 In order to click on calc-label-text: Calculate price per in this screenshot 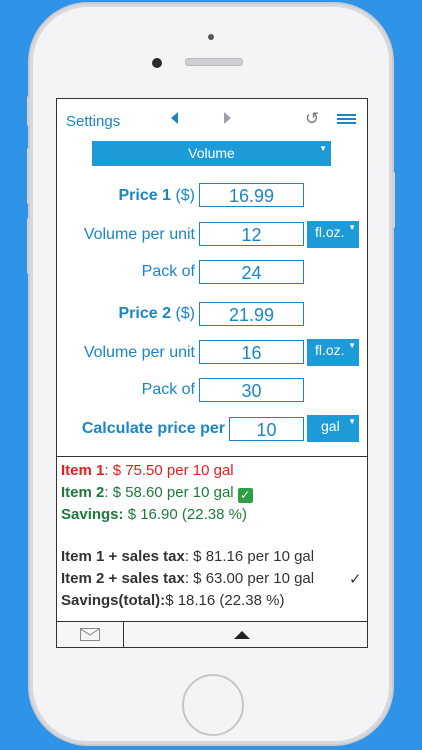, I will do `click(153, 428)`.